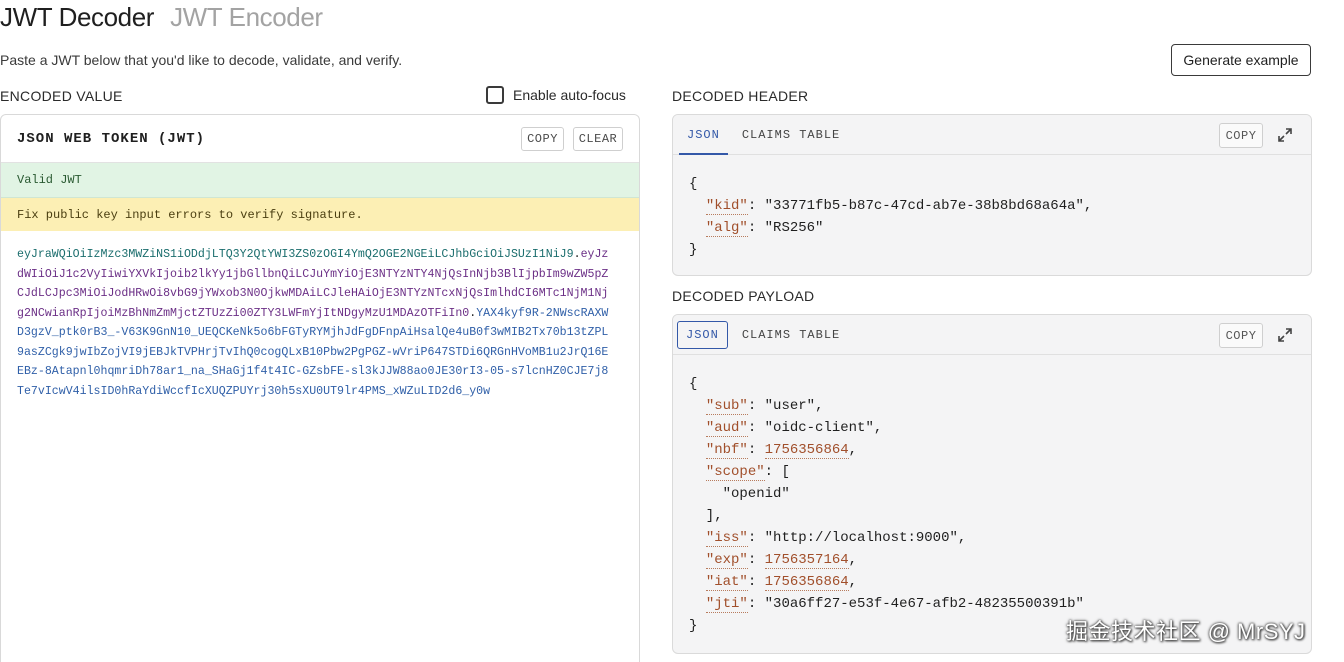 This screenshot has height=662, width=1344. What do you see at coordinates (819, 428) in the screenshot?
I see `json-value: "oidc-client"` at bounding box center [819, 428].